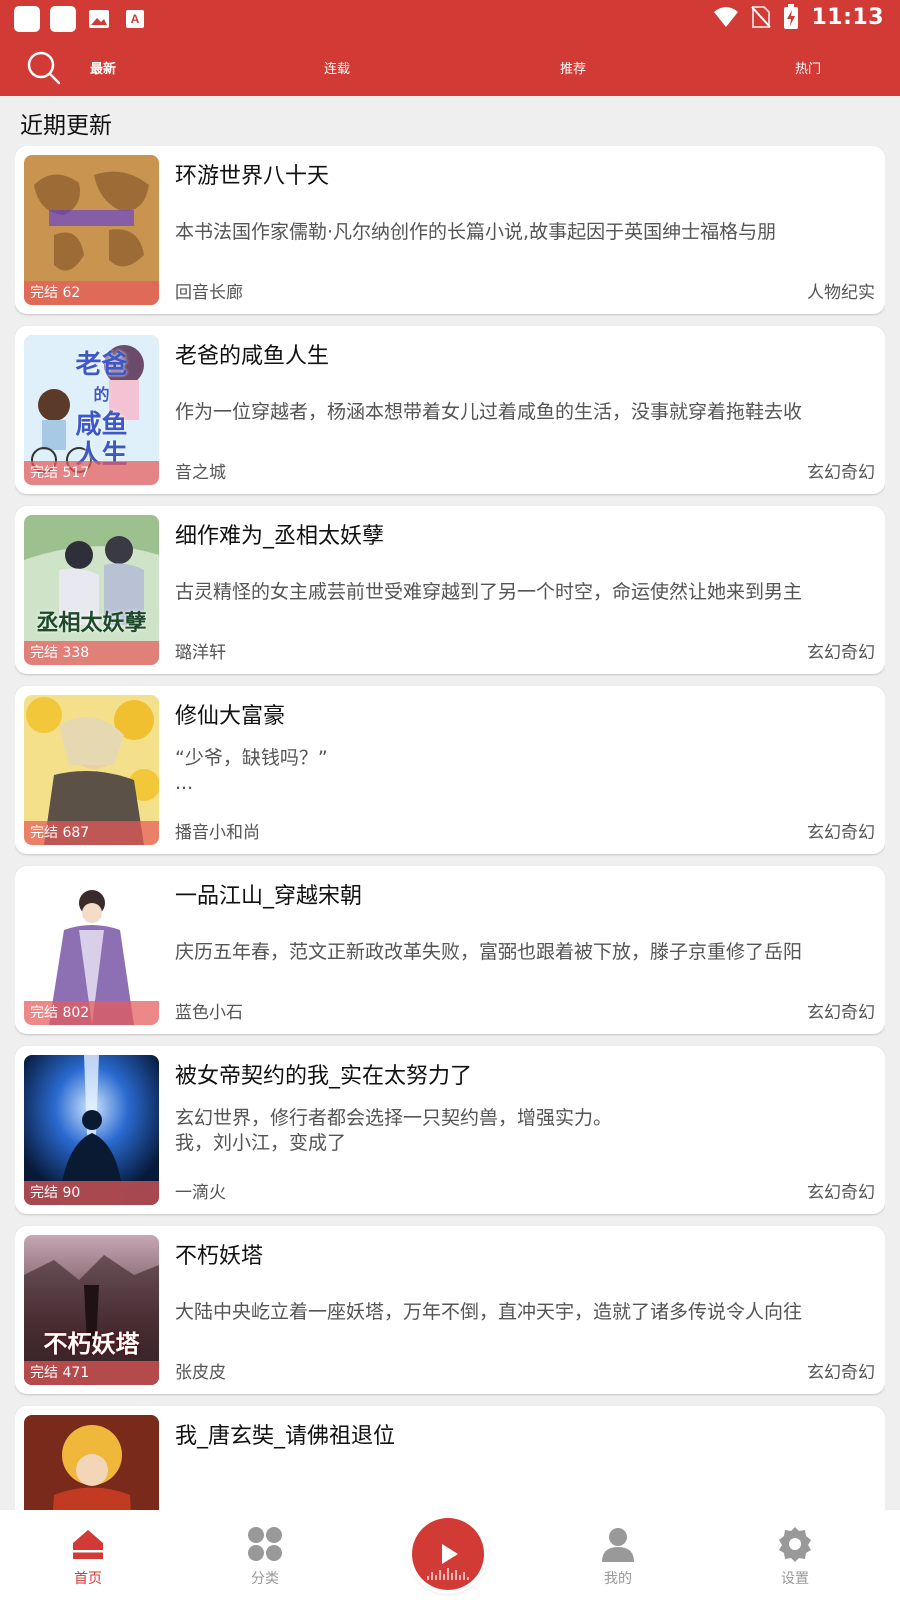 The image size is (900, 1600). What do you see at coordinates (91, 1193) in the screenshot?
I see `cover-badge: 完结 90` at bounding box center [91, 1193].